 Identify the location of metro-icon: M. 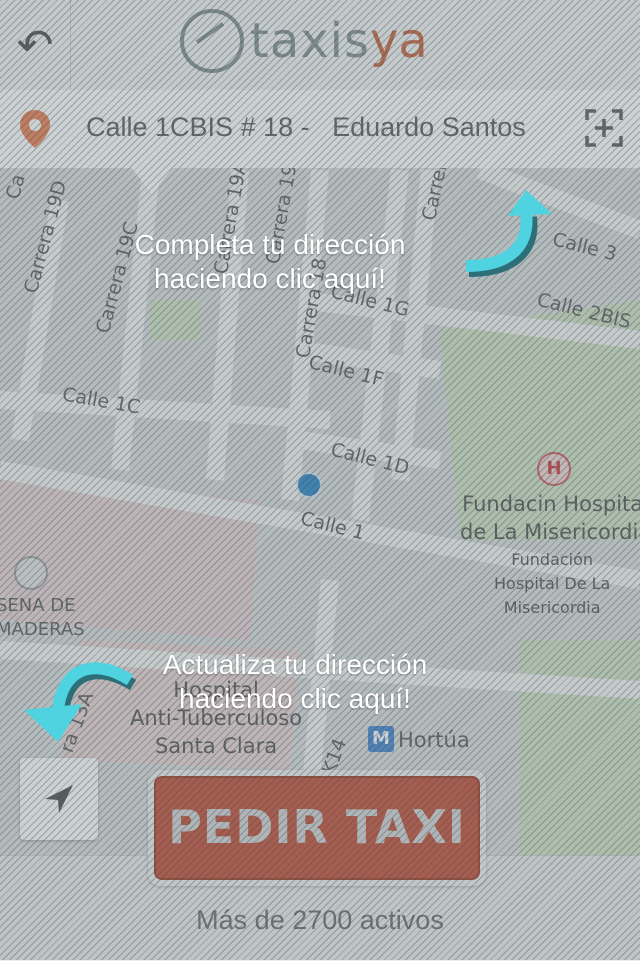
(381, 739).